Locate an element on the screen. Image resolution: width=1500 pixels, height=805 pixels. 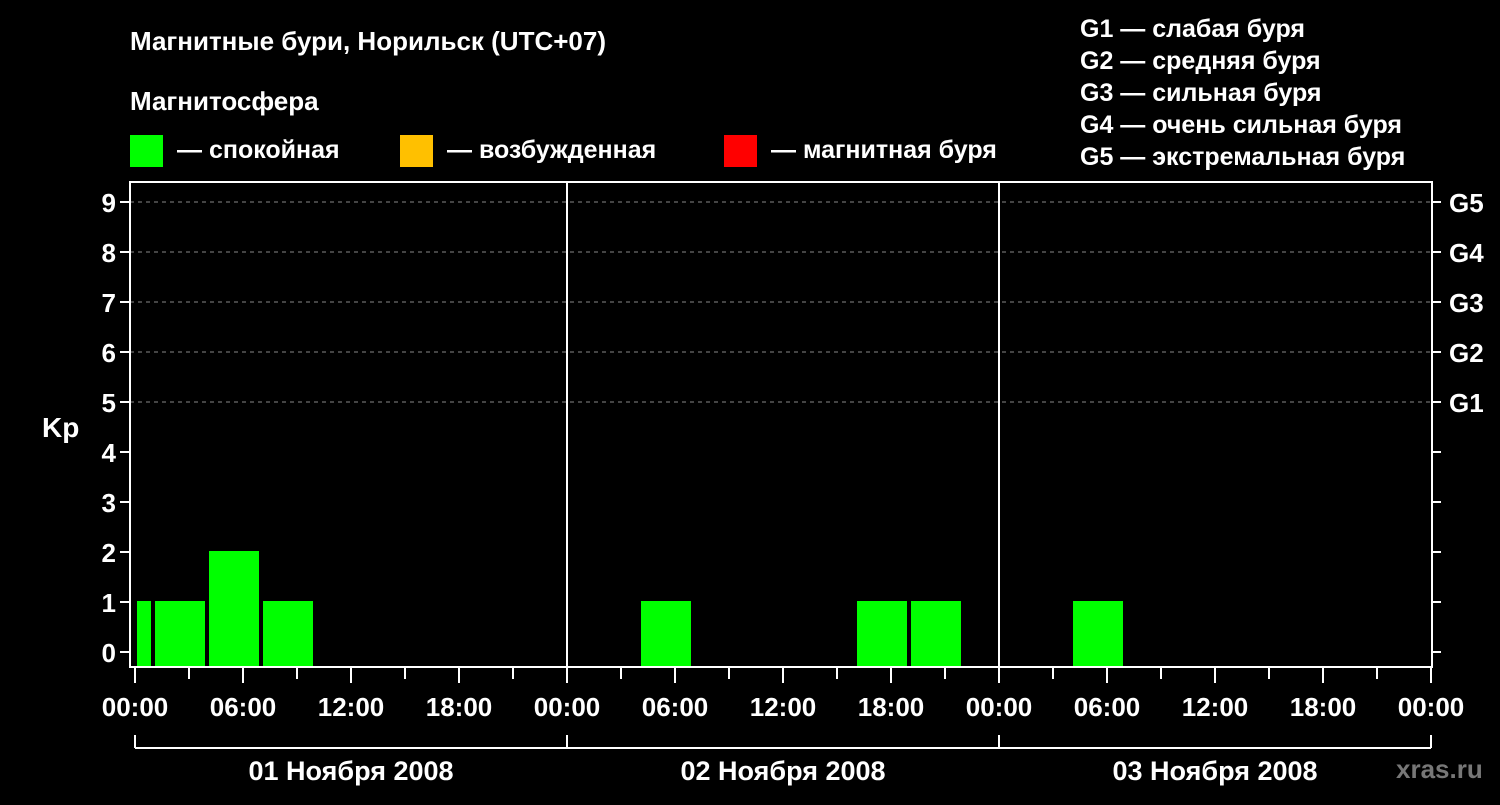
g-tick-label: G4 is located at coordinates (1466, 253).